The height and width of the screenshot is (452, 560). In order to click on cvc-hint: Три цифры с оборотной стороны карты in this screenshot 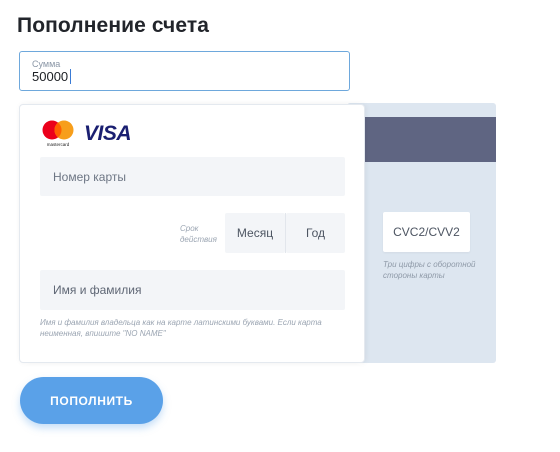, I will do `click(429, 270)`.